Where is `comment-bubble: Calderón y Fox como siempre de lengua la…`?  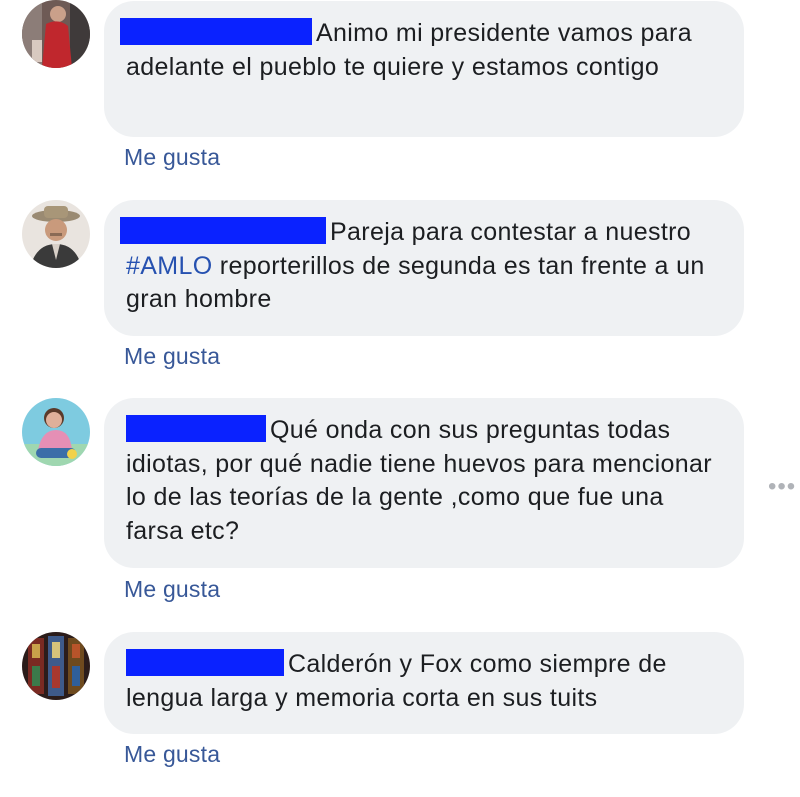
comment-bubble: Calderón y Fox como siempre de lengua la… is located at coordinates (424, 683).